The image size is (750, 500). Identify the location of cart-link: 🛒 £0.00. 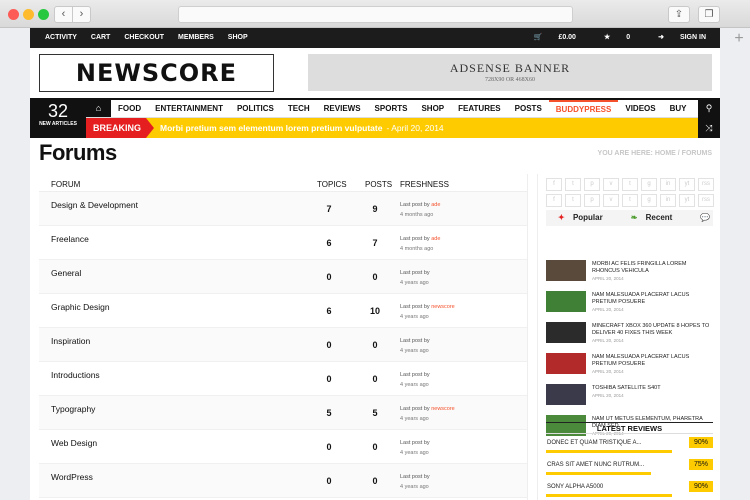
(548, 38).